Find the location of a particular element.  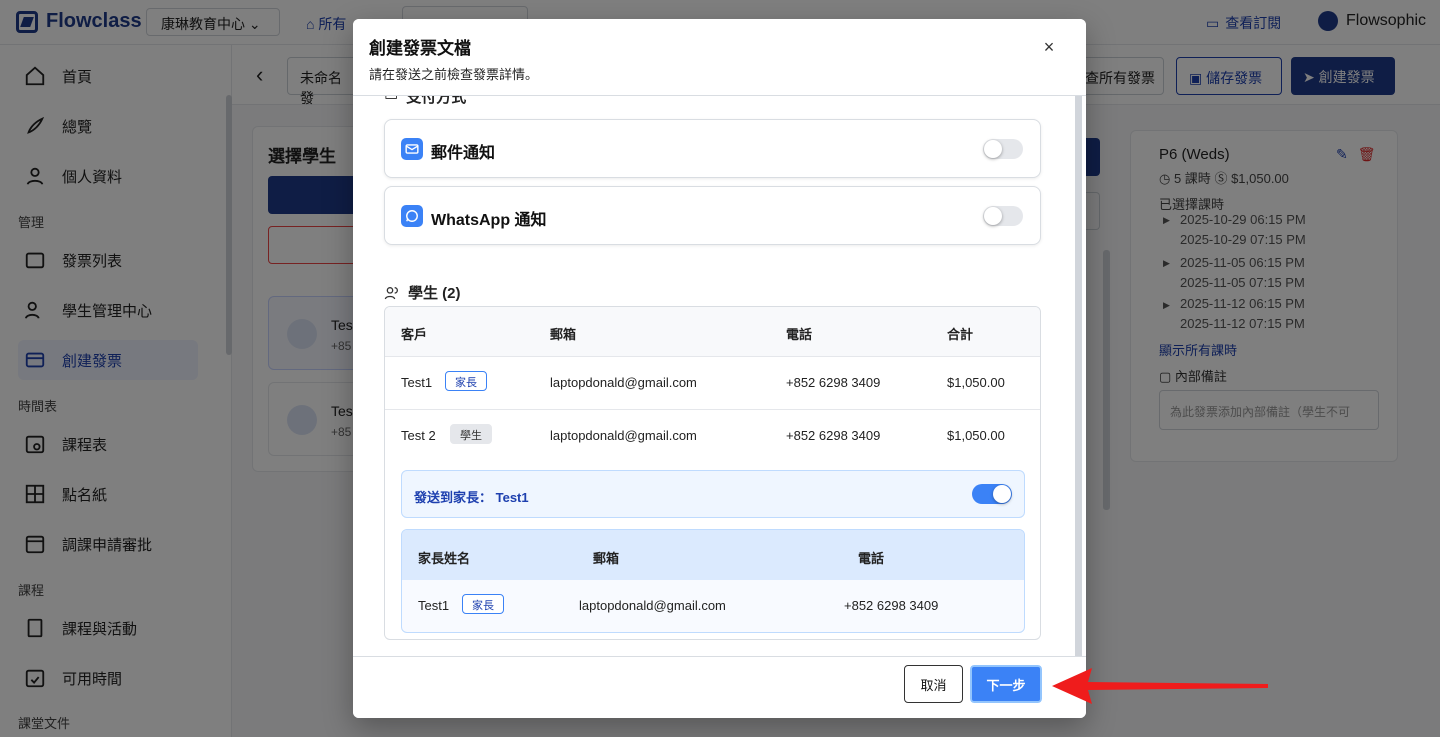

dialog-scrollbar is located at coordinates (1078, 402).